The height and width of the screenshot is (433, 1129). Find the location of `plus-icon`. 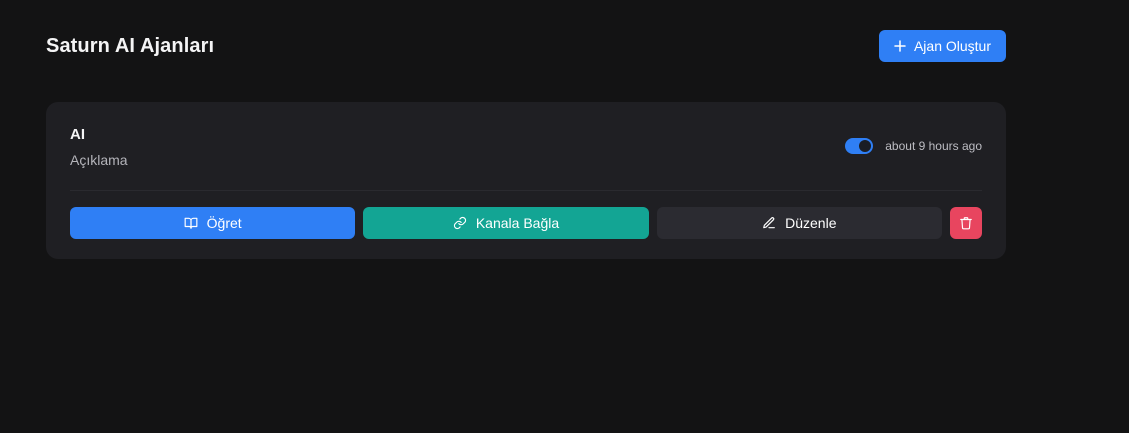

plus-icon is located at coordinates (900, 46).